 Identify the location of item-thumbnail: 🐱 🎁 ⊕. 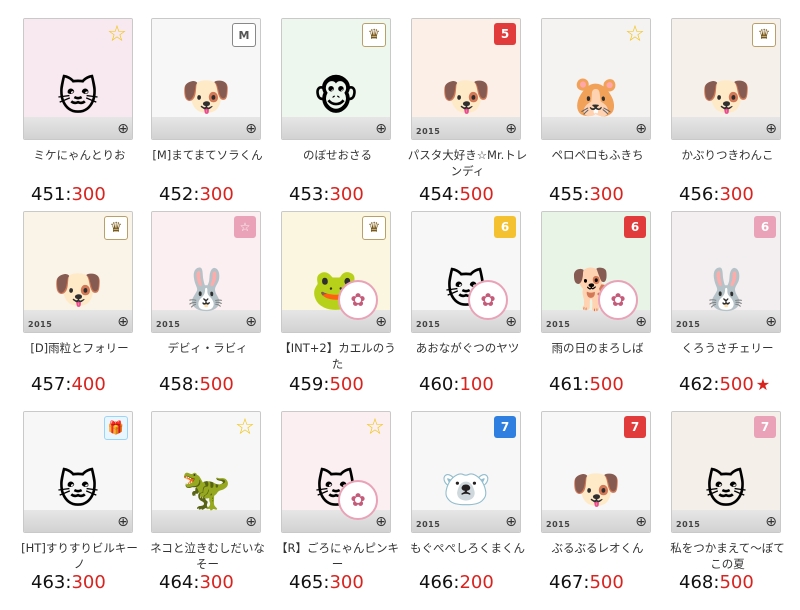
(78, 472).